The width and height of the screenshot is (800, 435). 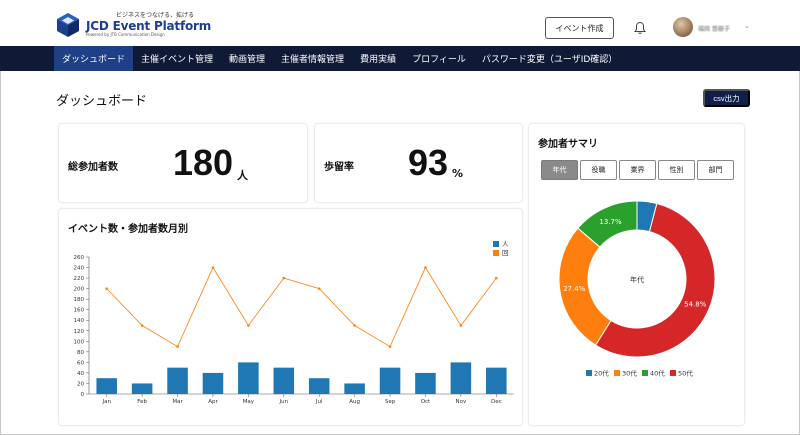 I want to click on x-tick-label: May, so click(x=249, y=402).